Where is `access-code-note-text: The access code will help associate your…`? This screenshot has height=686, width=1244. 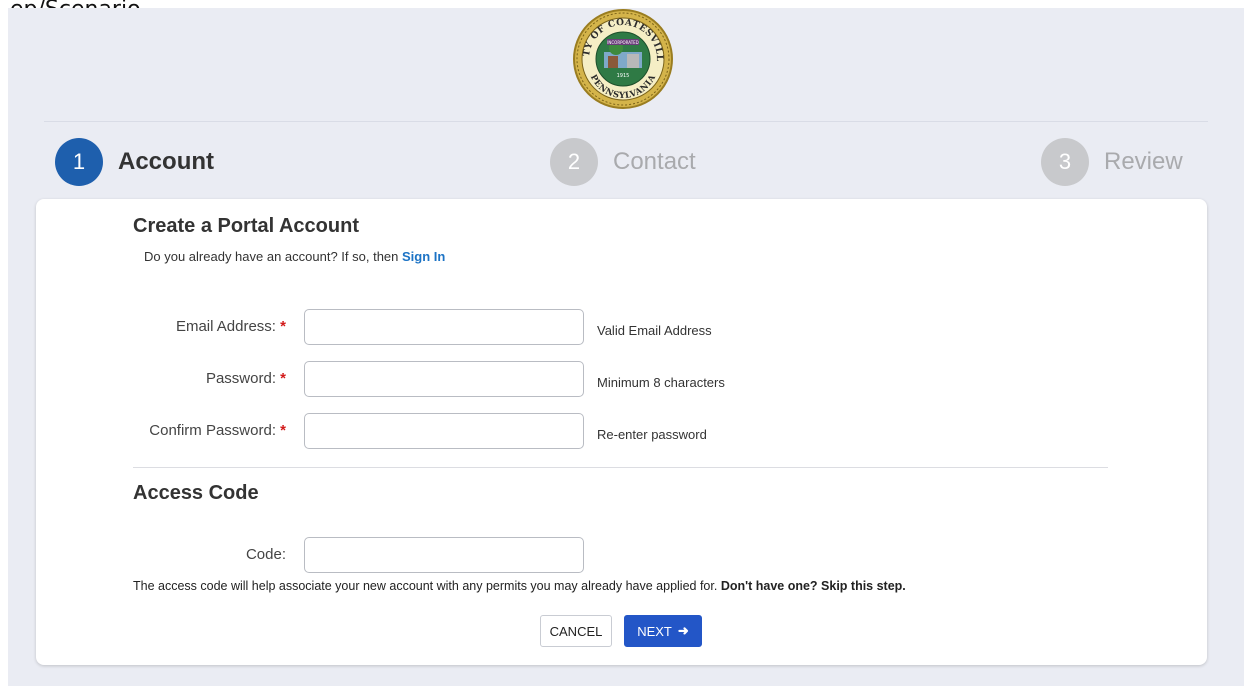 access-code-note-text: The access code will help associate your… is located at coordinates (425, 586).